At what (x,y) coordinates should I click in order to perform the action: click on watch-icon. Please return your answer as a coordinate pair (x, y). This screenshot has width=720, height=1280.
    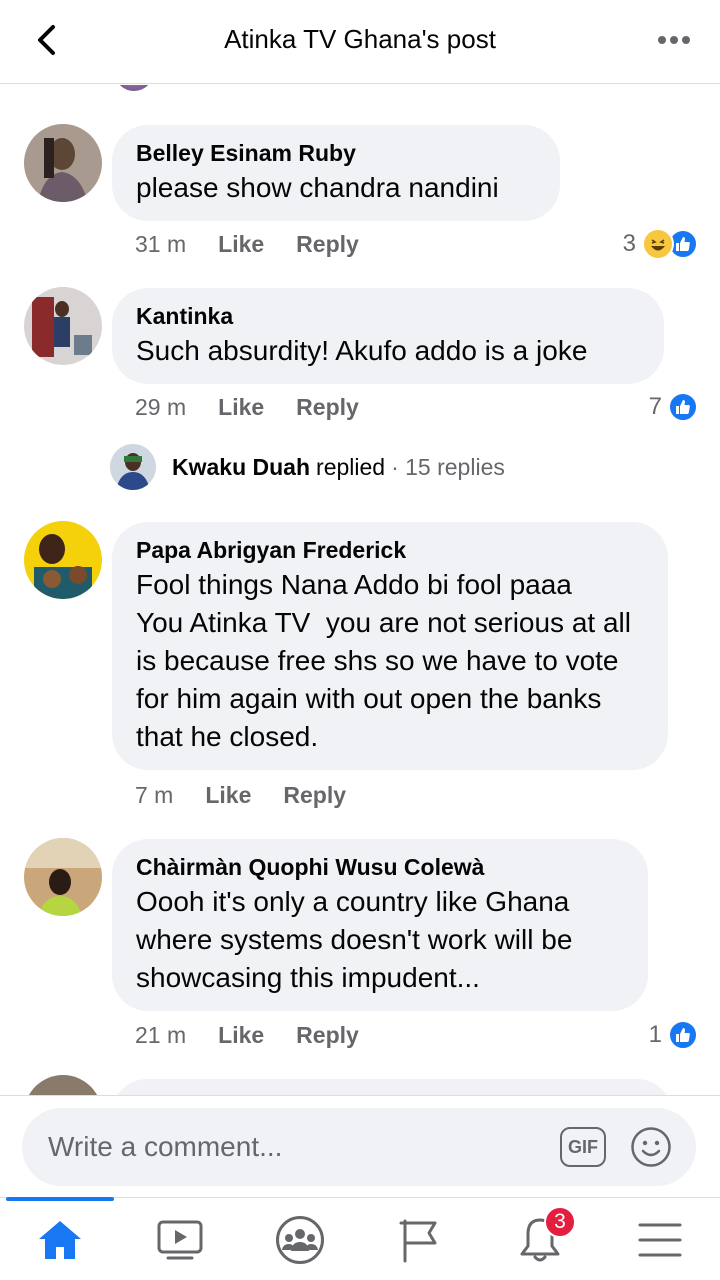
    Looking at the image, I should click on (180, 1239).